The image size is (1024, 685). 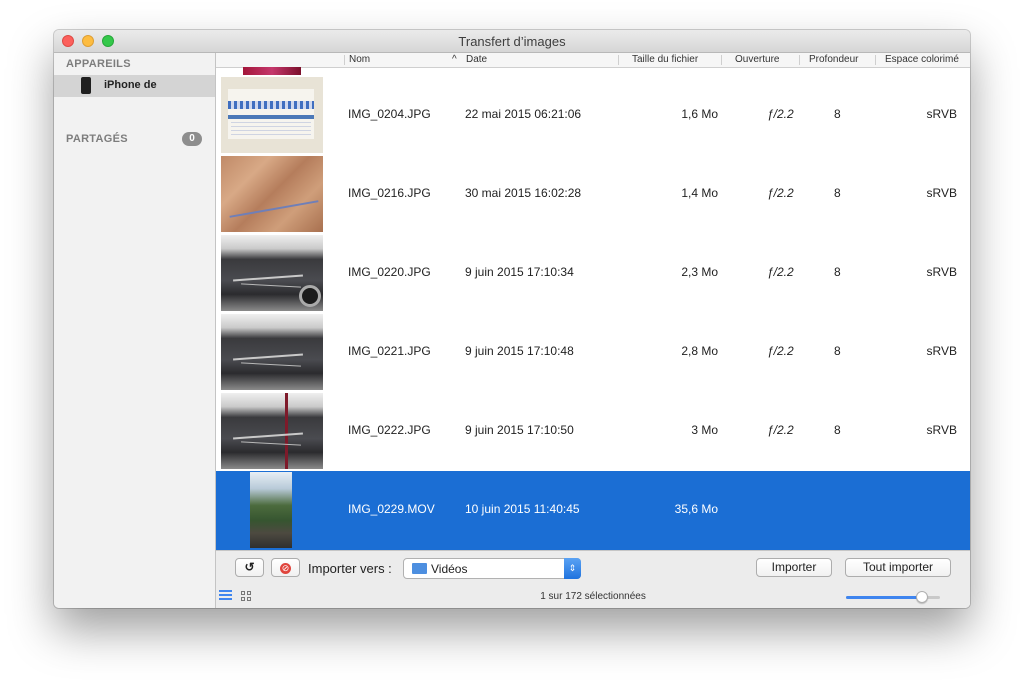 What do you see at coordinates (699, 193) in the screenshot?
I see `file-size: 1,4 Mo` at bounding box center [699, 193].